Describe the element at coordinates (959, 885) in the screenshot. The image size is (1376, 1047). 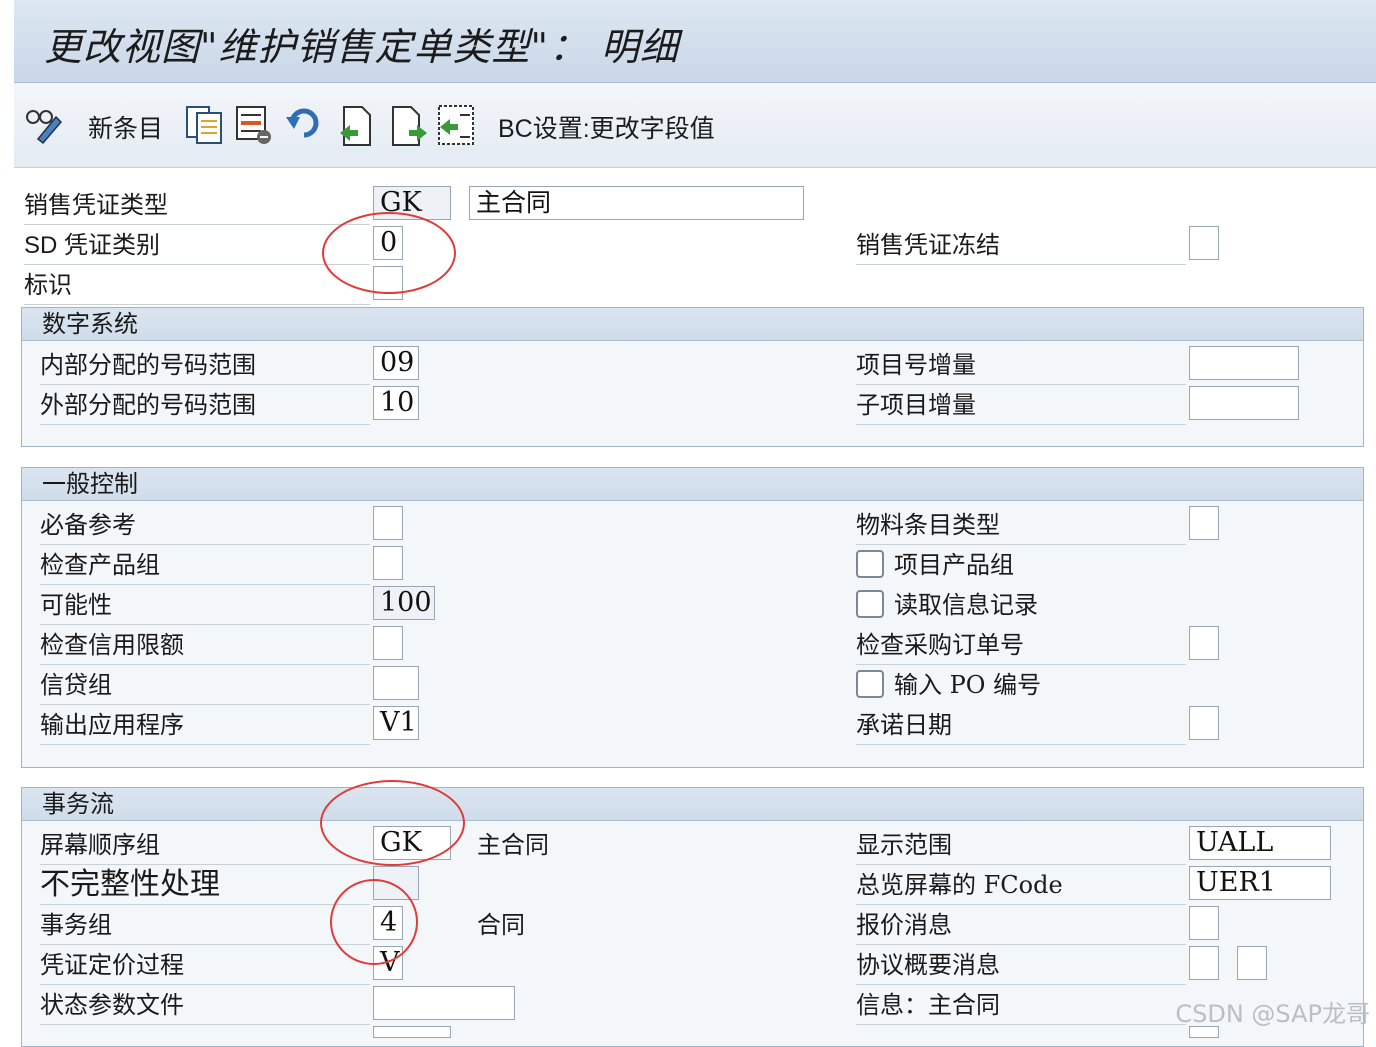
I see `fcode-label-text: 总览屏幕的 FCode` at that location.